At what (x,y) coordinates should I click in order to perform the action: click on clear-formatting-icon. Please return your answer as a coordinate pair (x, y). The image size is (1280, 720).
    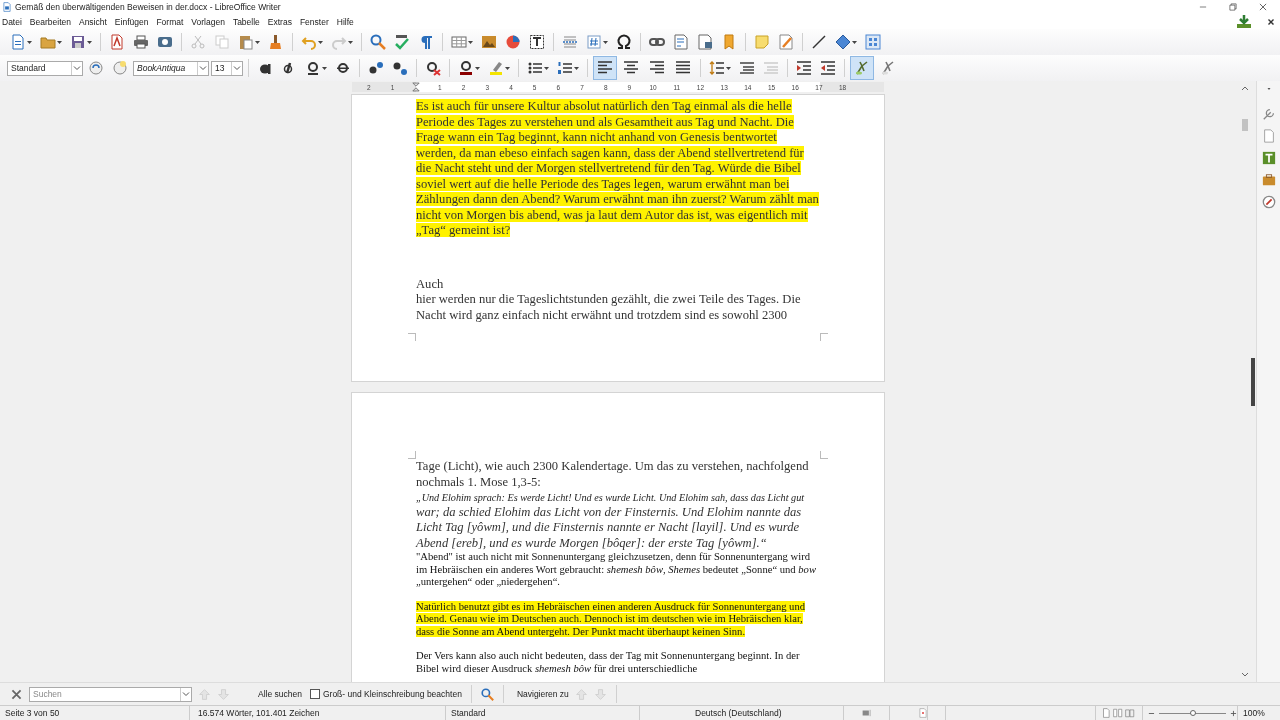
    Looking at the image, I should click on (433, 68).